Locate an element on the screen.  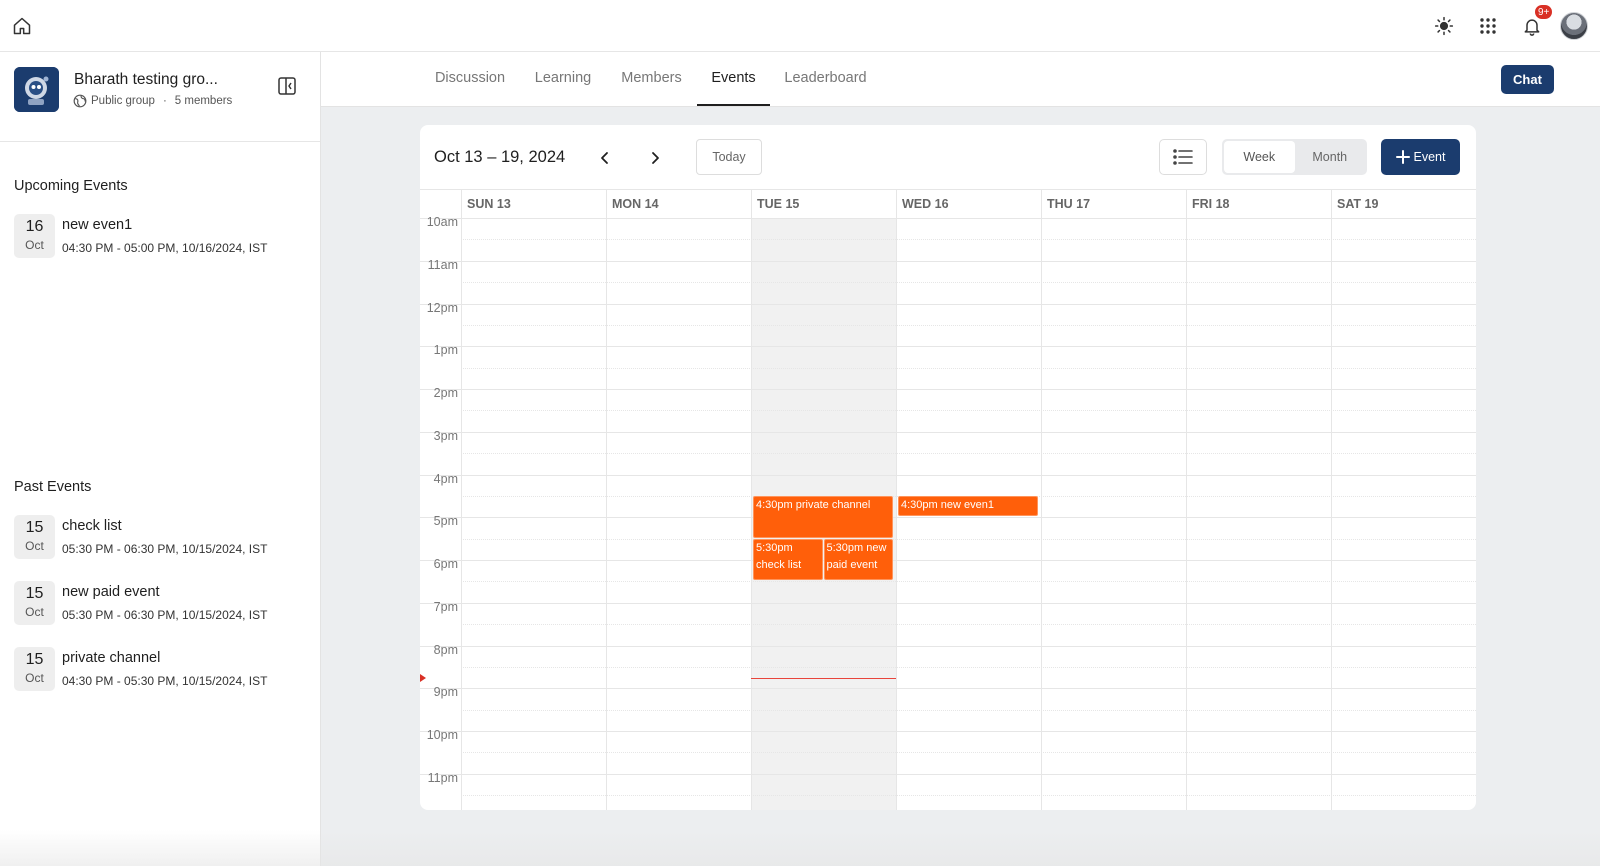
group-member-count: 5 members is located at coordinates (204, 101).